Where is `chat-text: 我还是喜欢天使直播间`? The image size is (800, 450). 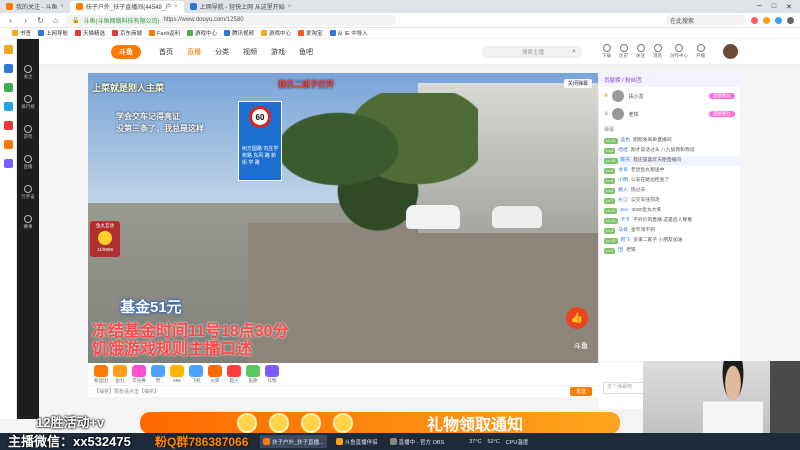
chat-text: 我还是喜欢天使直播间 is located at coordinates (657, 160).